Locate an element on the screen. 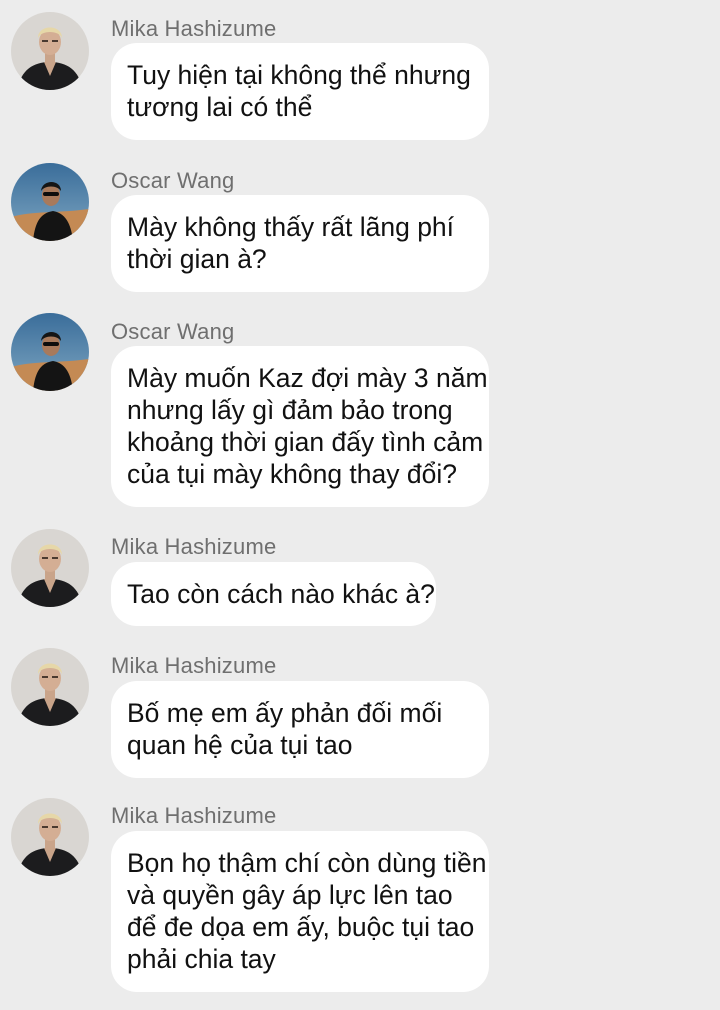  message-text: Tuy hiện tại không thể nhưng is located at coordinates (299, 75).